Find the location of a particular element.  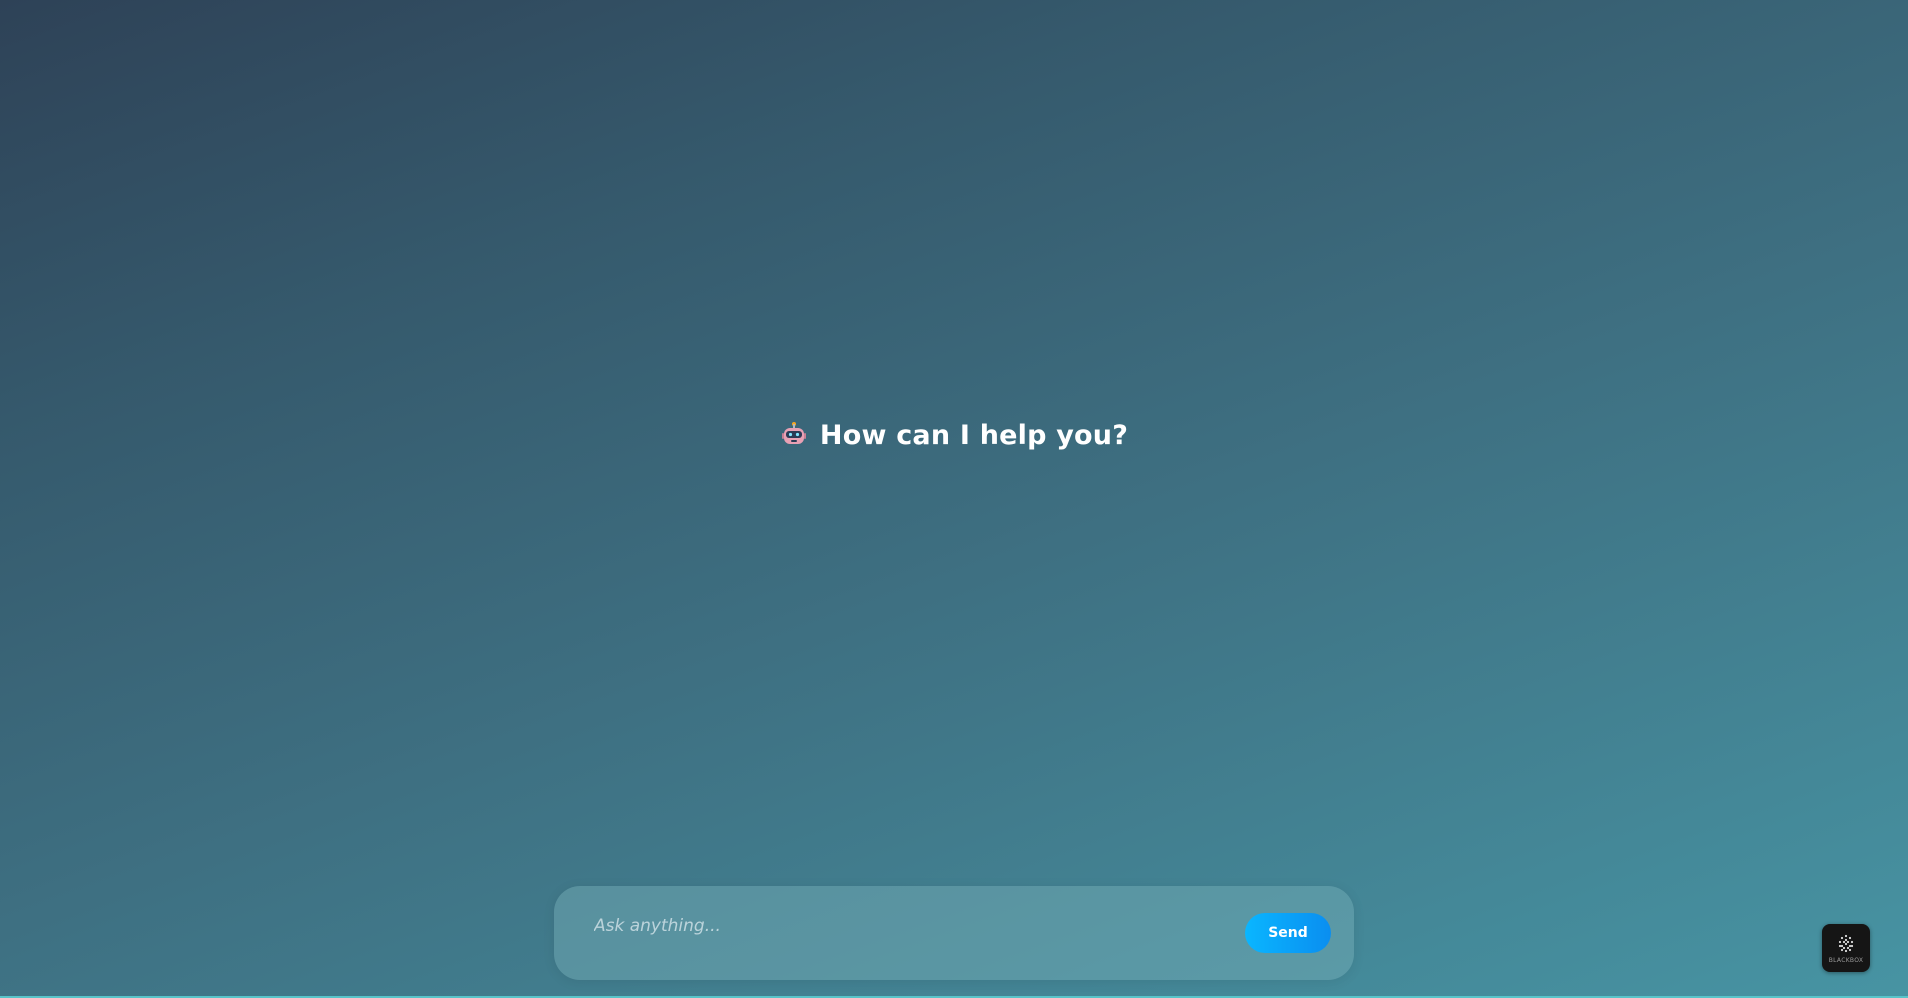

welcome-hero: How can I help you? is located at coordinates (954, 435).